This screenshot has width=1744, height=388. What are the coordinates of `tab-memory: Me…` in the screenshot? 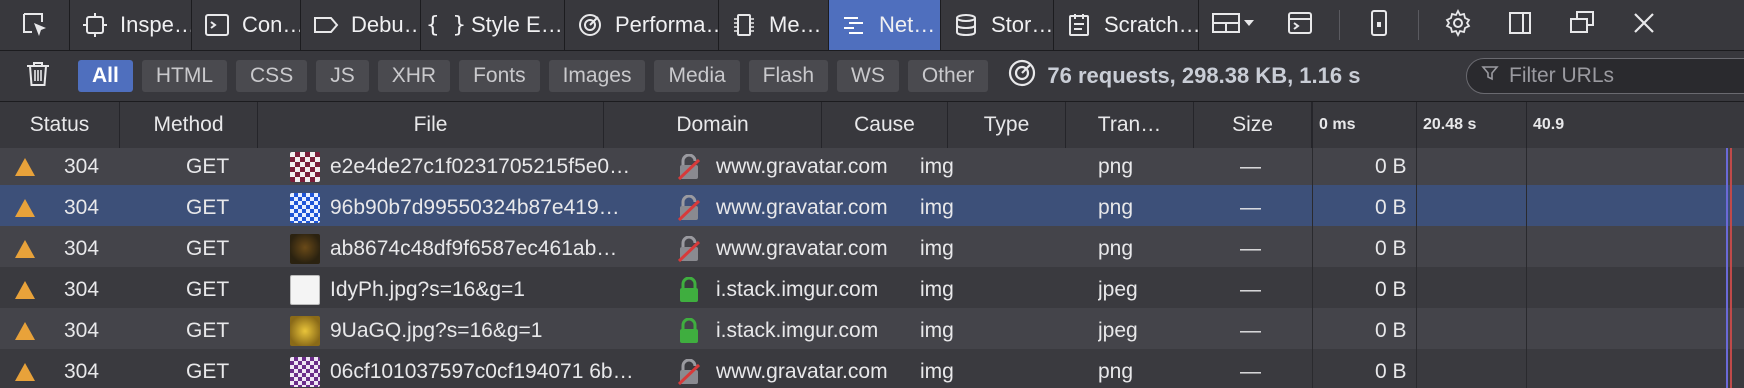 It's located at (774, 25).